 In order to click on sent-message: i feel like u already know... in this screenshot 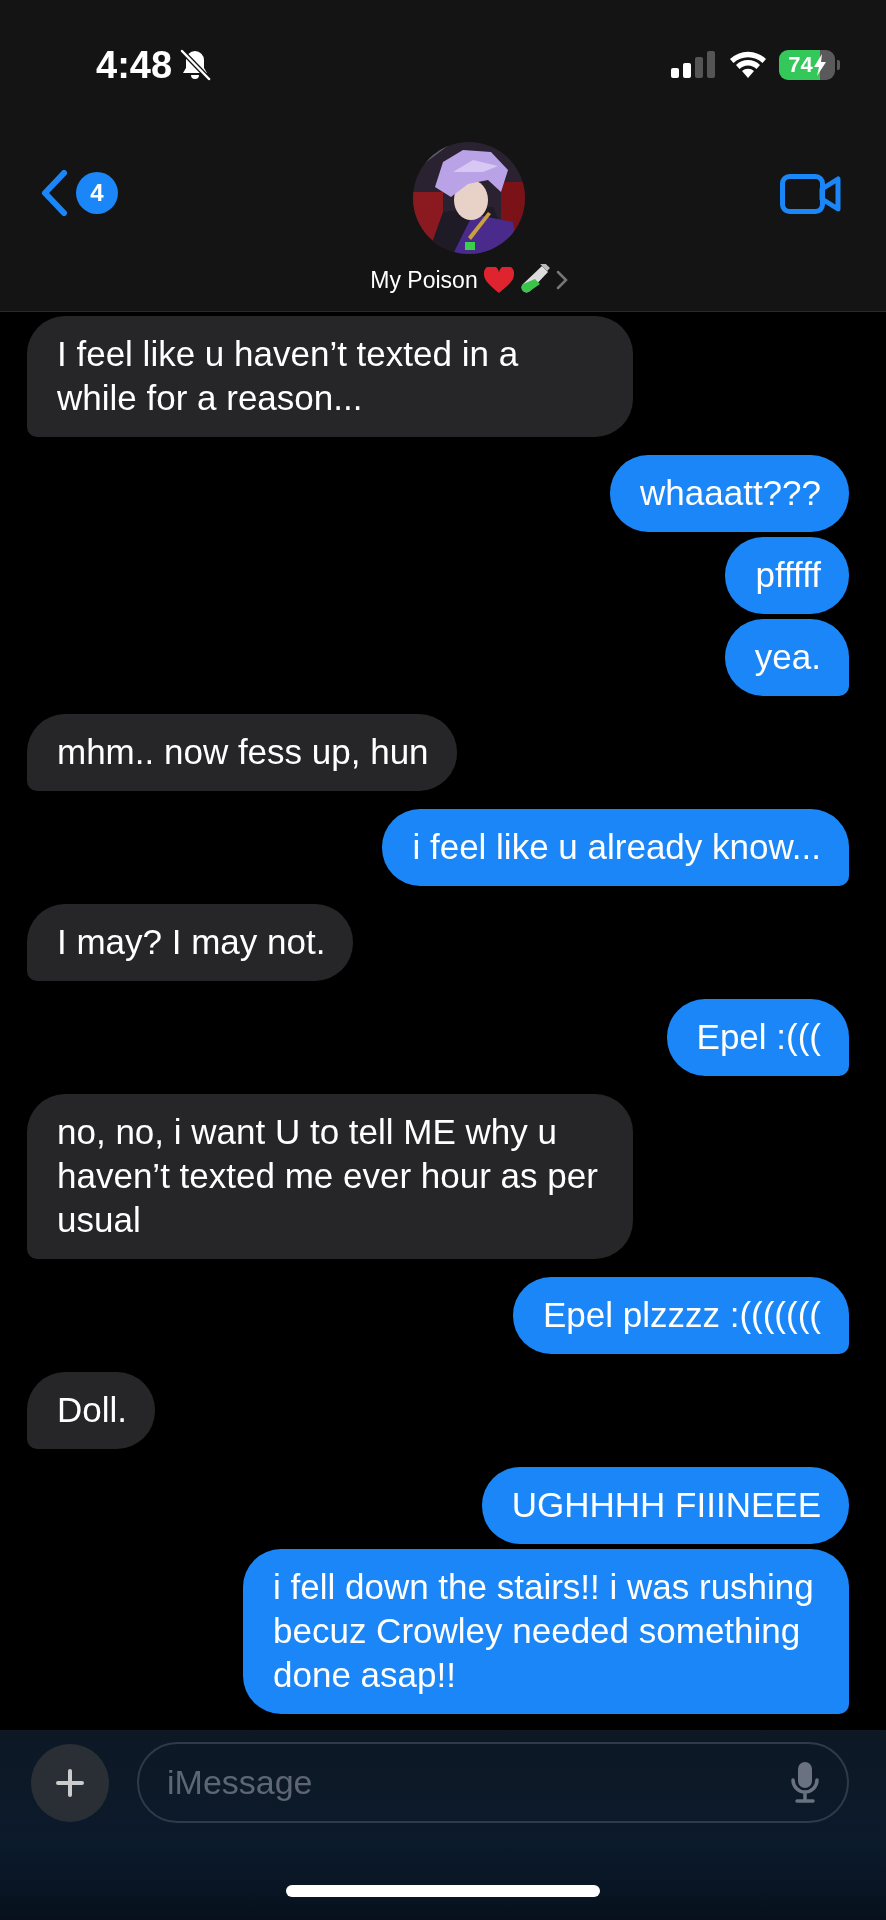, I will do `click(615, 847)`.